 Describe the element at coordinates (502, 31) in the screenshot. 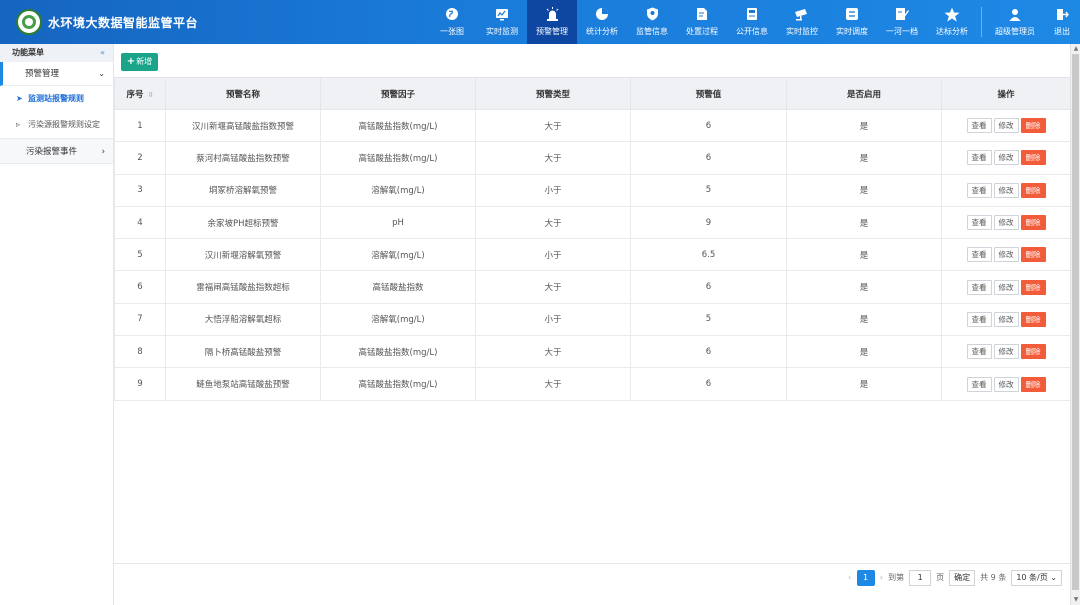

I see `nav-item-label: 实时监测` at that location.